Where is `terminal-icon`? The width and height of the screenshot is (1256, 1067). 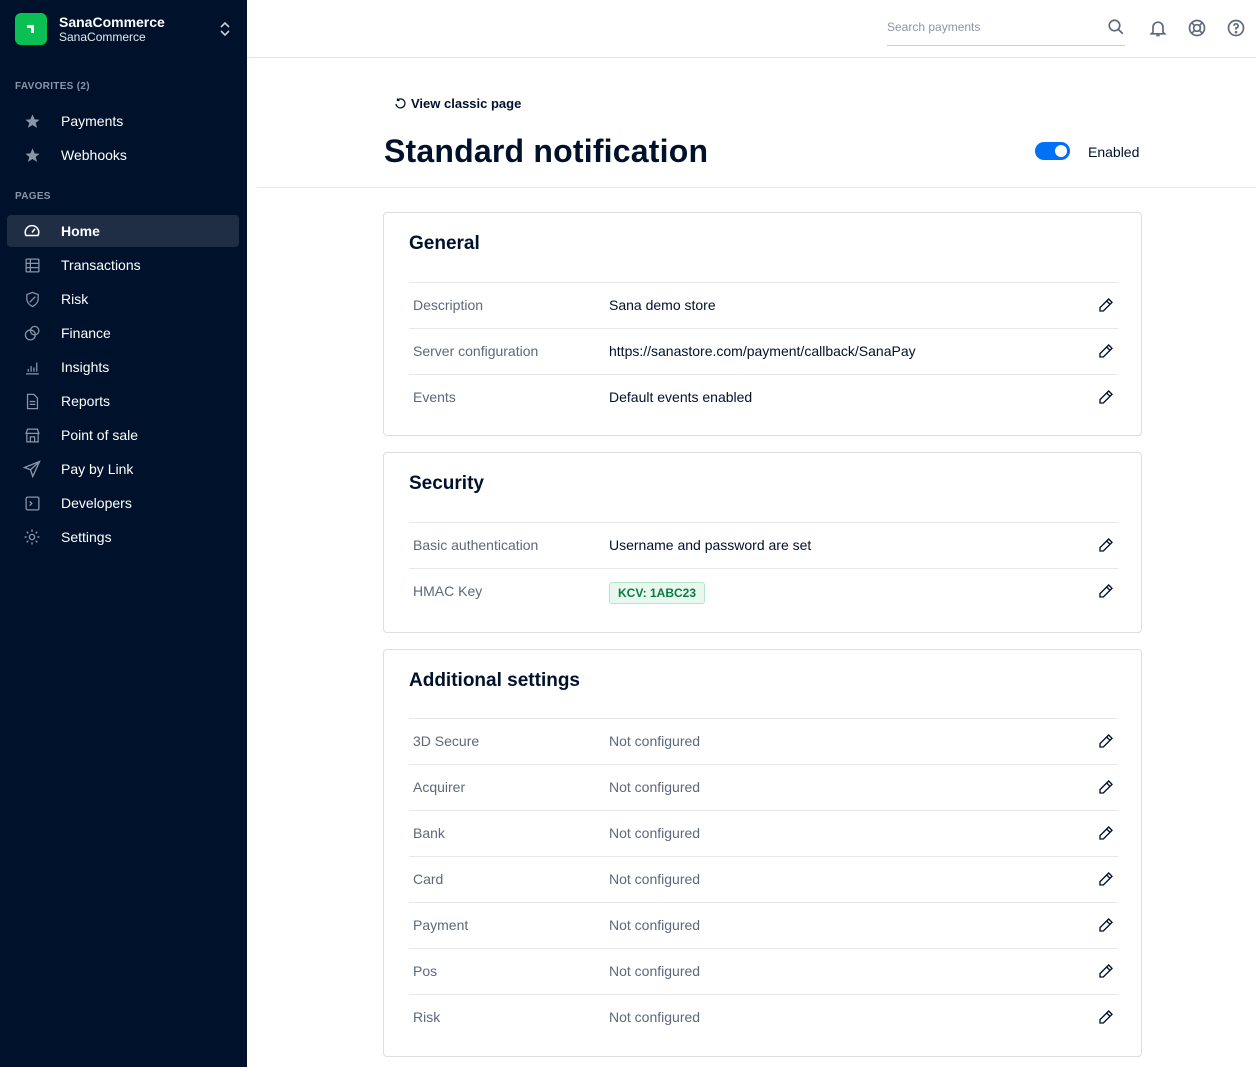 terminal-icon is located at coordinates (32, 503).